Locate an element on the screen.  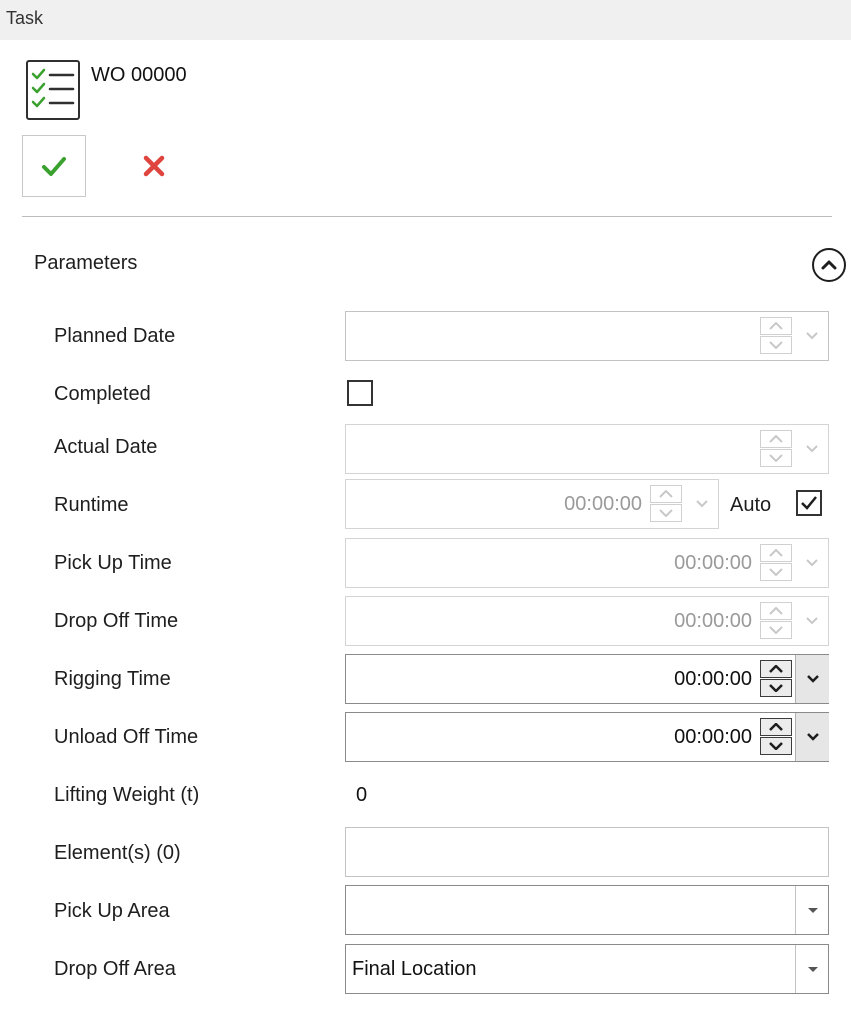
actual-date-dropdown is located at coordinates (812, 449).